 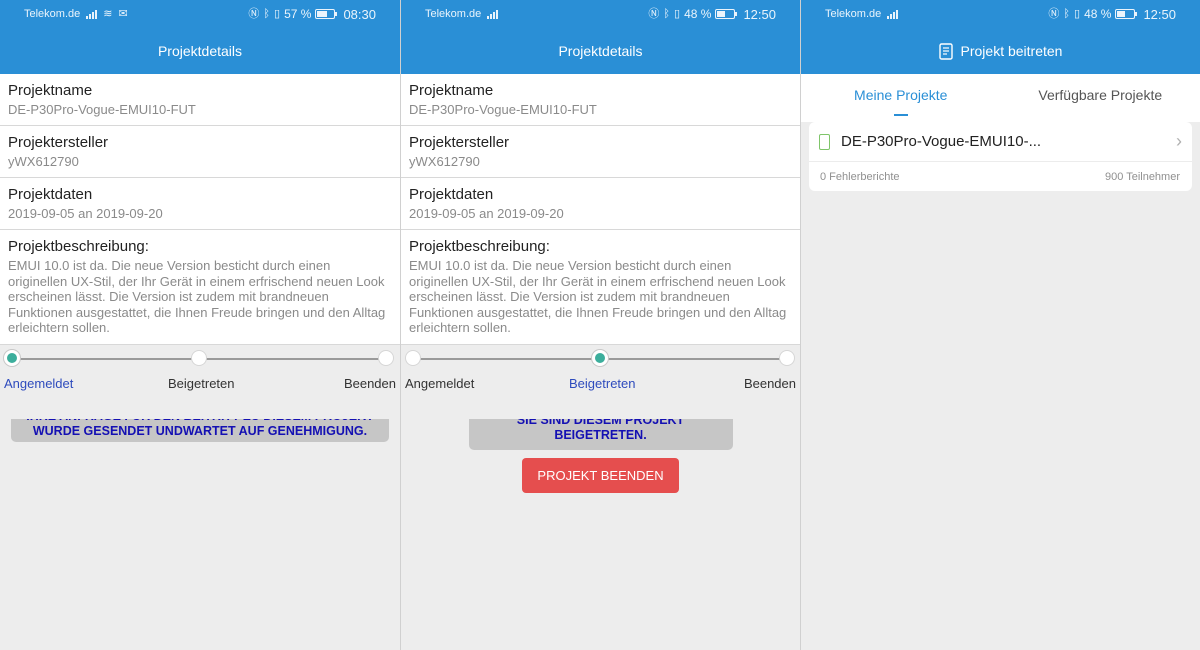 I want to click on chevron-right-icon: ›, so click(x=1179, y=141).